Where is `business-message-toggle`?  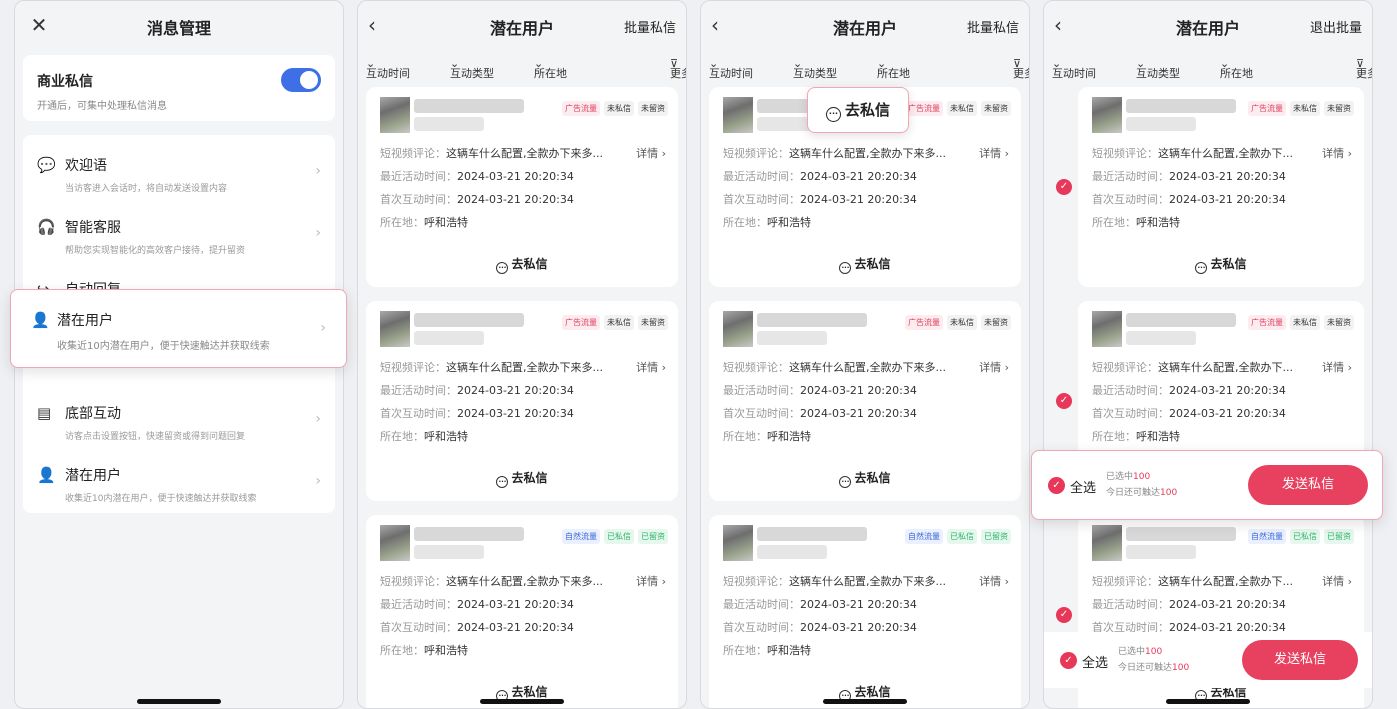 business-message-toggle is located at coordinates (301, 80).